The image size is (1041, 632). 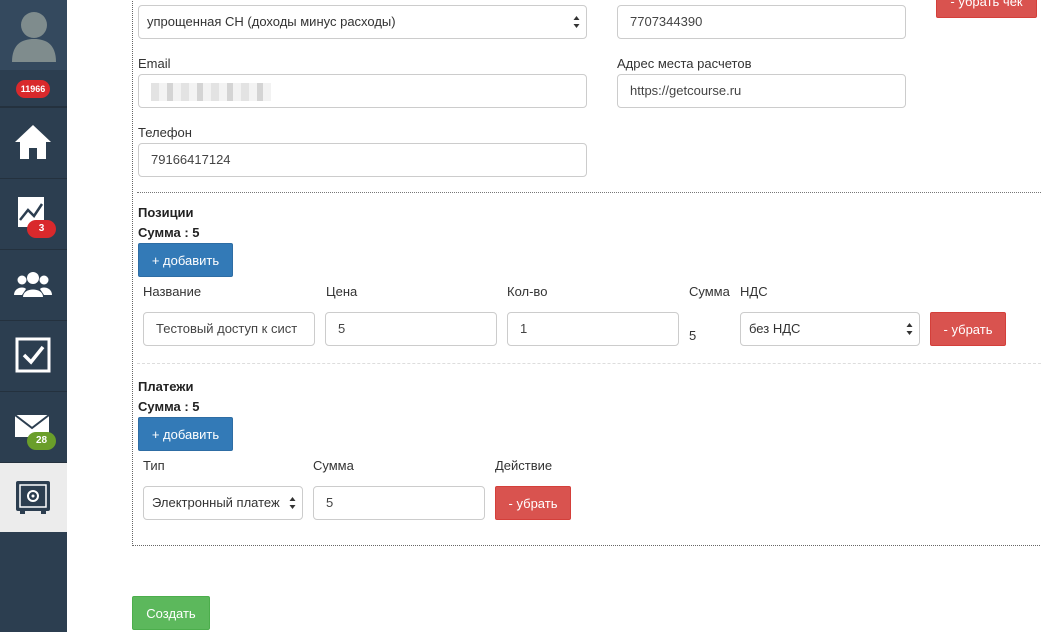 I want to click on user-avatar-icon, so click(x=33, y=37).